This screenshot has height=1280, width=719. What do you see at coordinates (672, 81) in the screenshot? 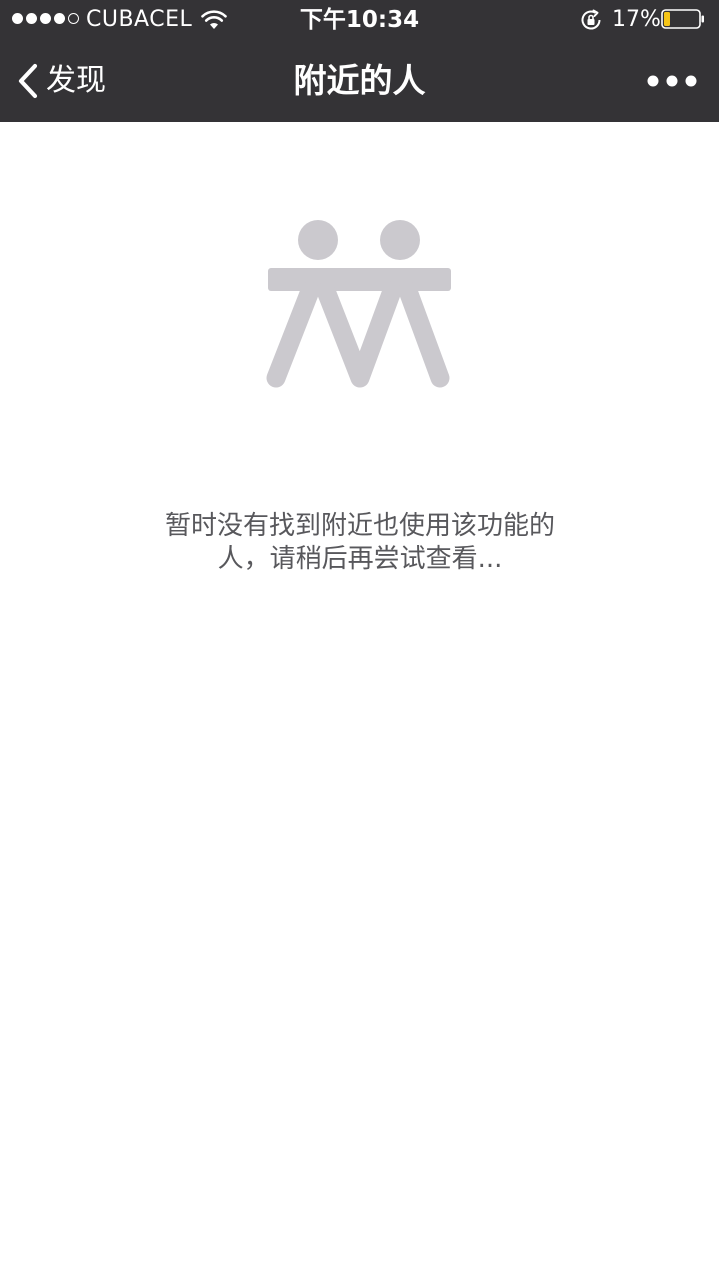
I see `more-dots-icon` at bounding box center [672, 81].